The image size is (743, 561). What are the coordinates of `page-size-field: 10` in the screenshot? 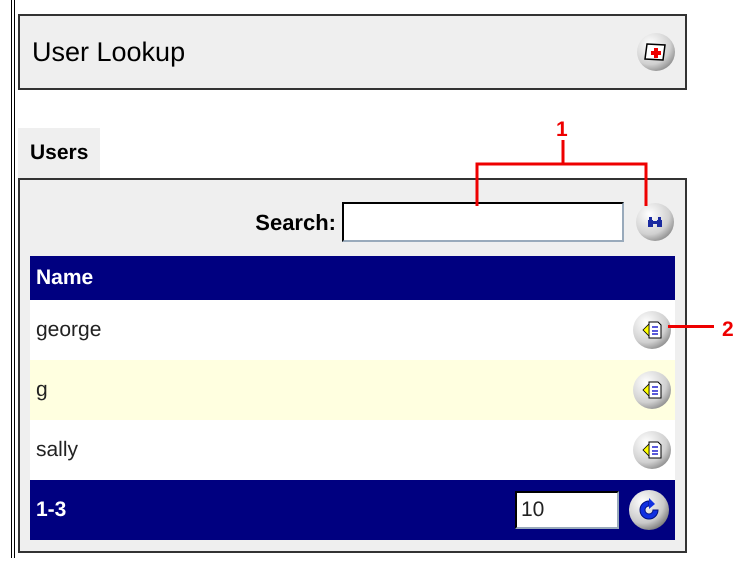 It's located at (567, 510).